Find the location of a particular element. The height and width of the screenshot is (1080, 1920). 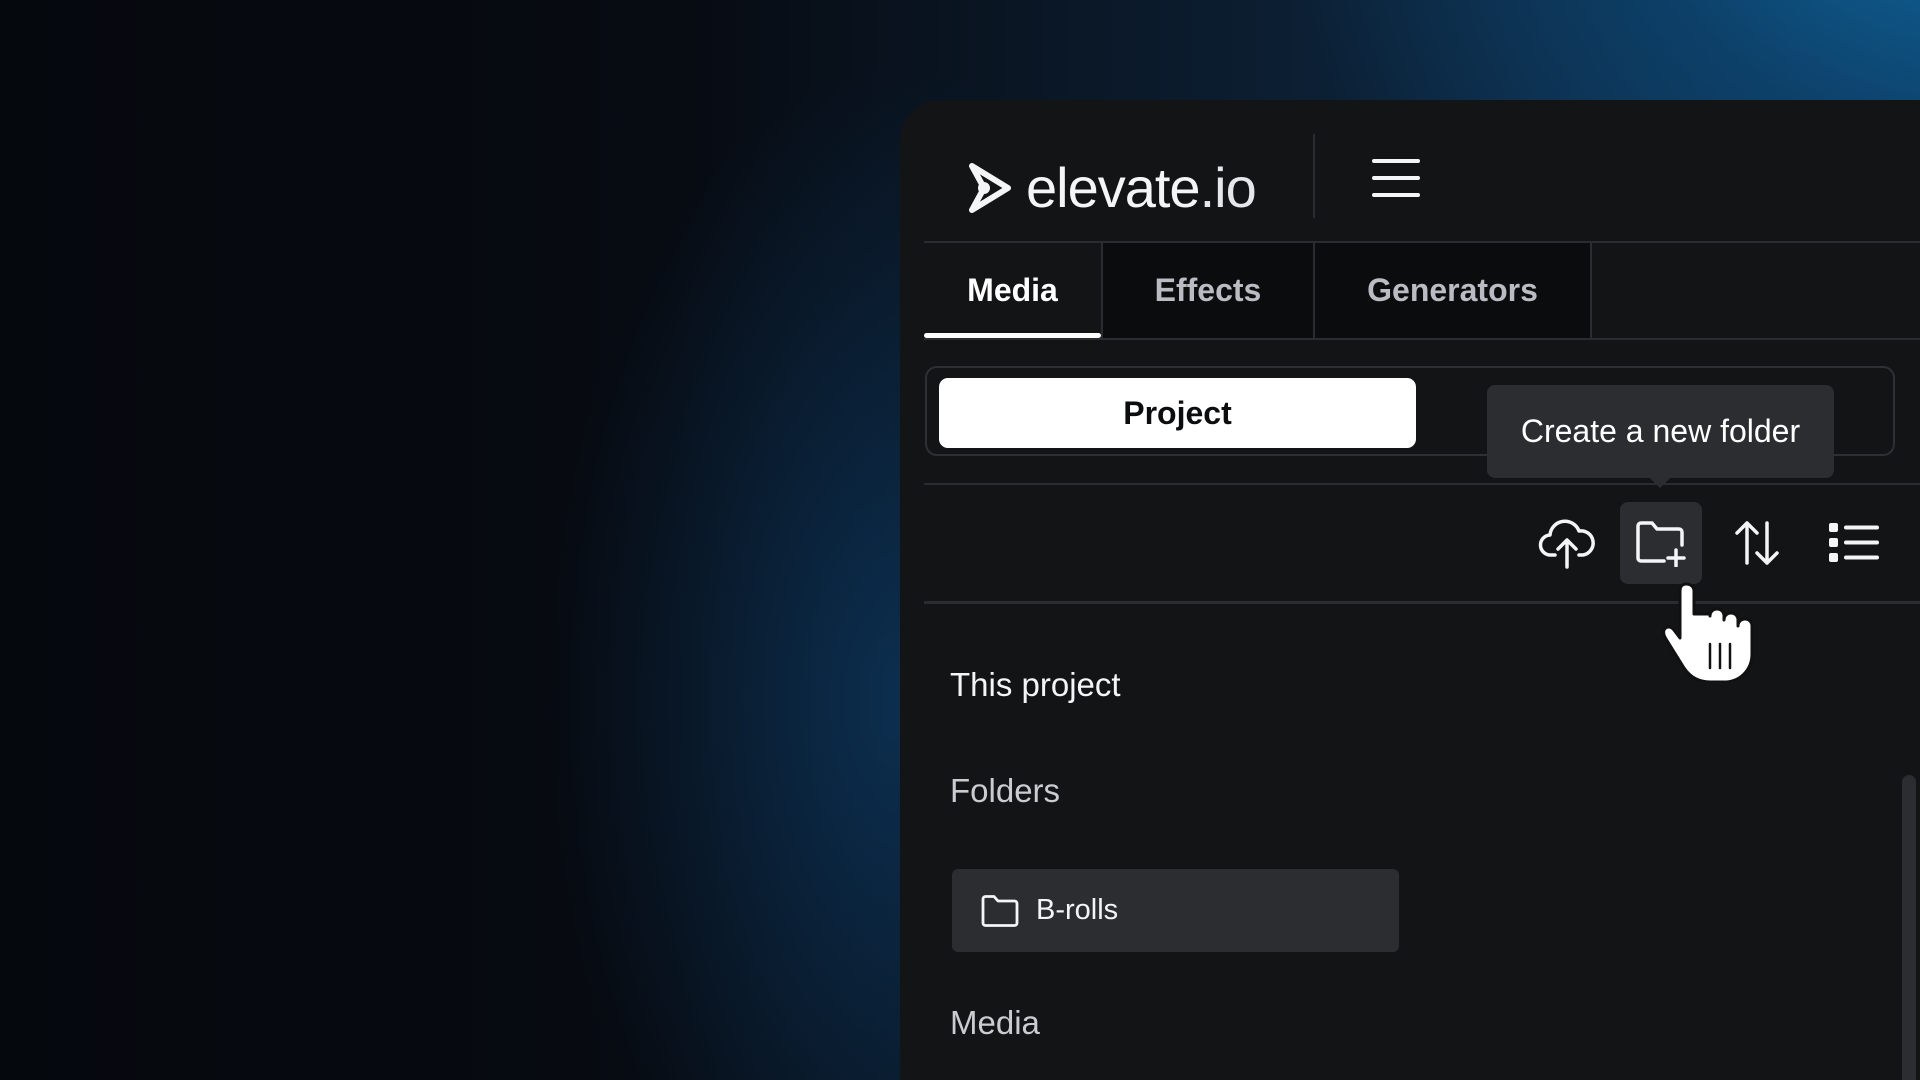

scope-separator is located at coordinates (1422, 484).